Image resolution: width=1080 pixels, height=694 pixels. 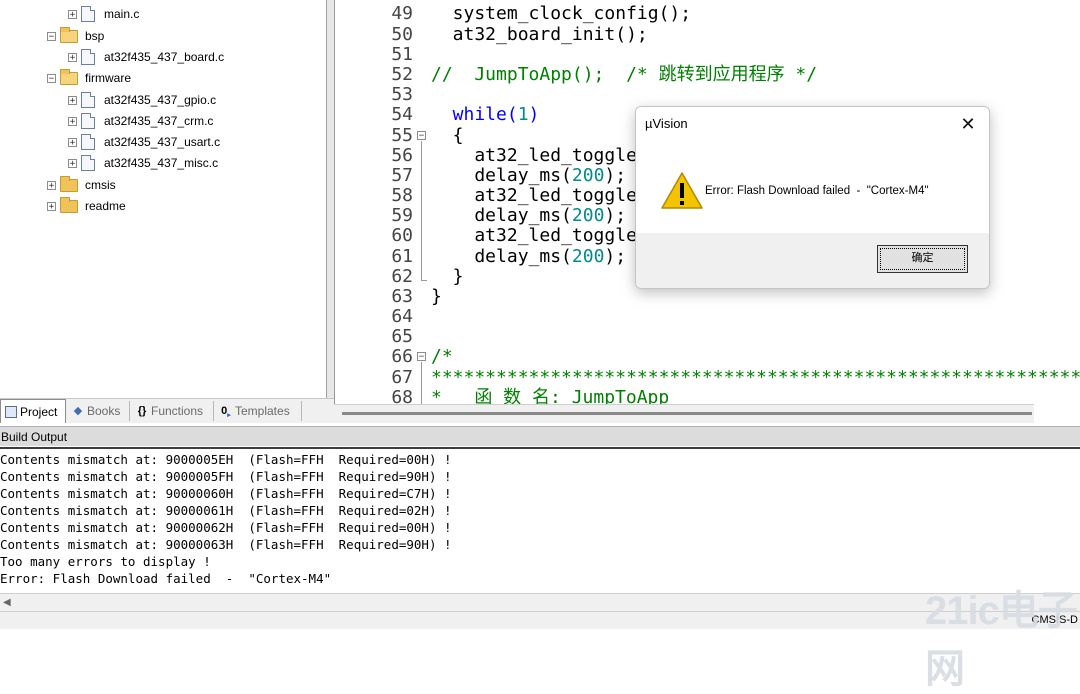 I want to click on close-icon: ✕, so click(x=968, y=124).